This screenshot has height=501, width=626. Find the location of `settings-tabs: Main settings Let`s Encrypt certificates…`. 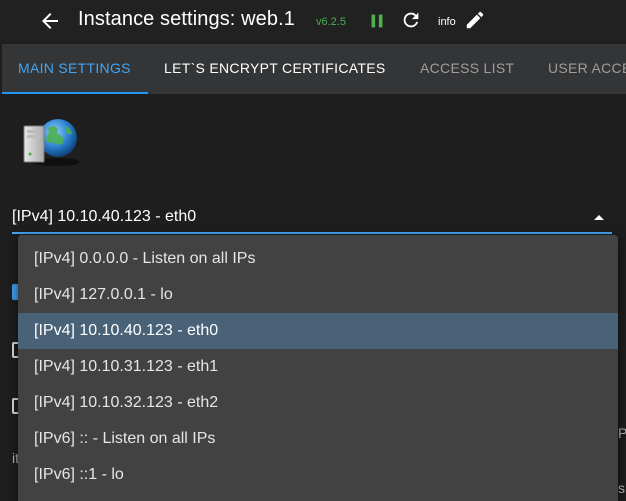

settings-tabs: Main settings Let`s Encrypt certificates… is located at coordinates (314, 69).